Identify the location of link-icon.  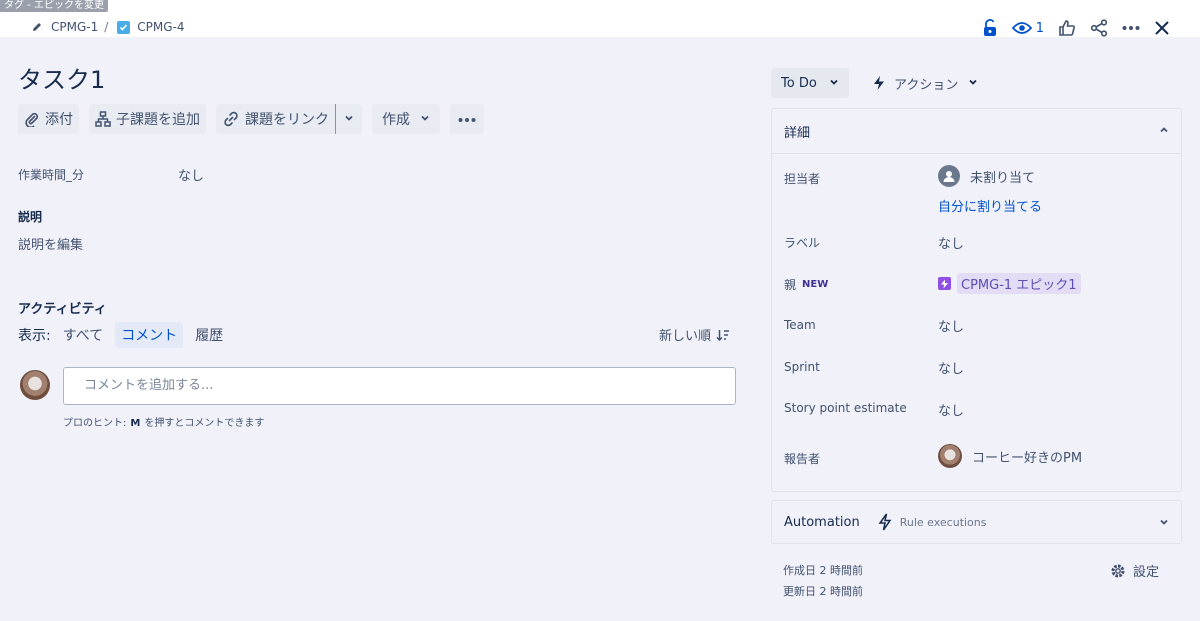
(231, 119).